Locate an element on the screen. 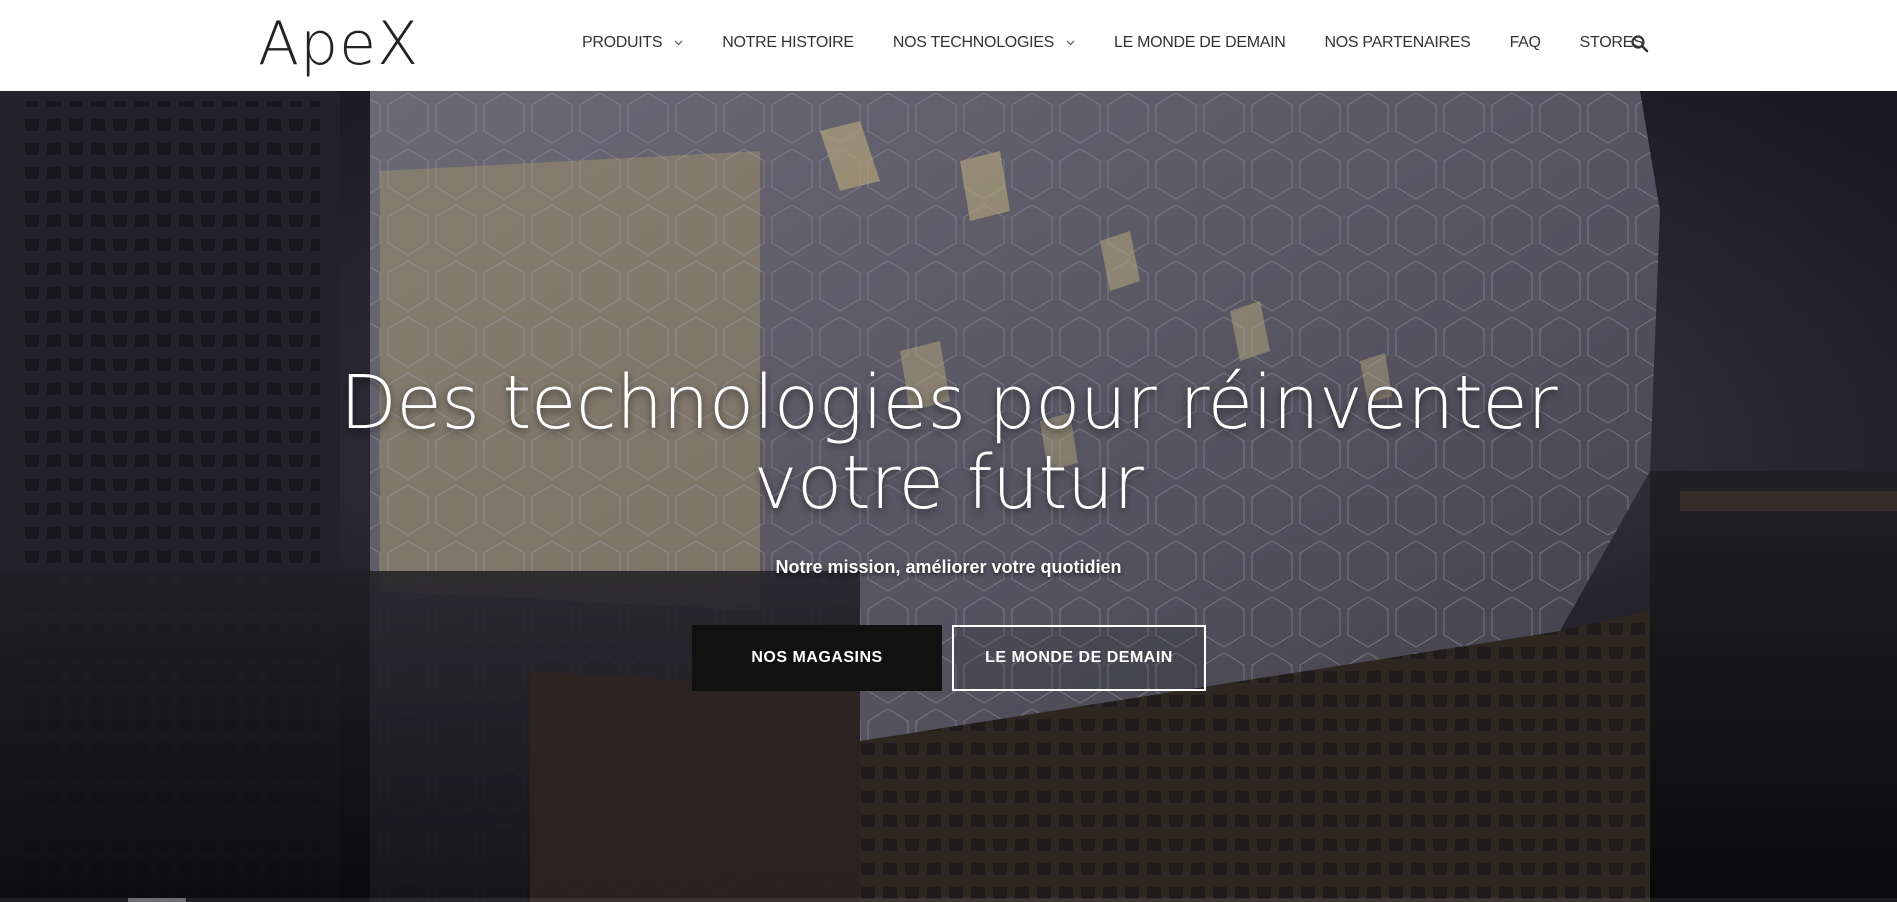 Image resolution: width=1897 pixels, height=902 pixels. apex-logo: ApeX is located at coordinates (338, 44).